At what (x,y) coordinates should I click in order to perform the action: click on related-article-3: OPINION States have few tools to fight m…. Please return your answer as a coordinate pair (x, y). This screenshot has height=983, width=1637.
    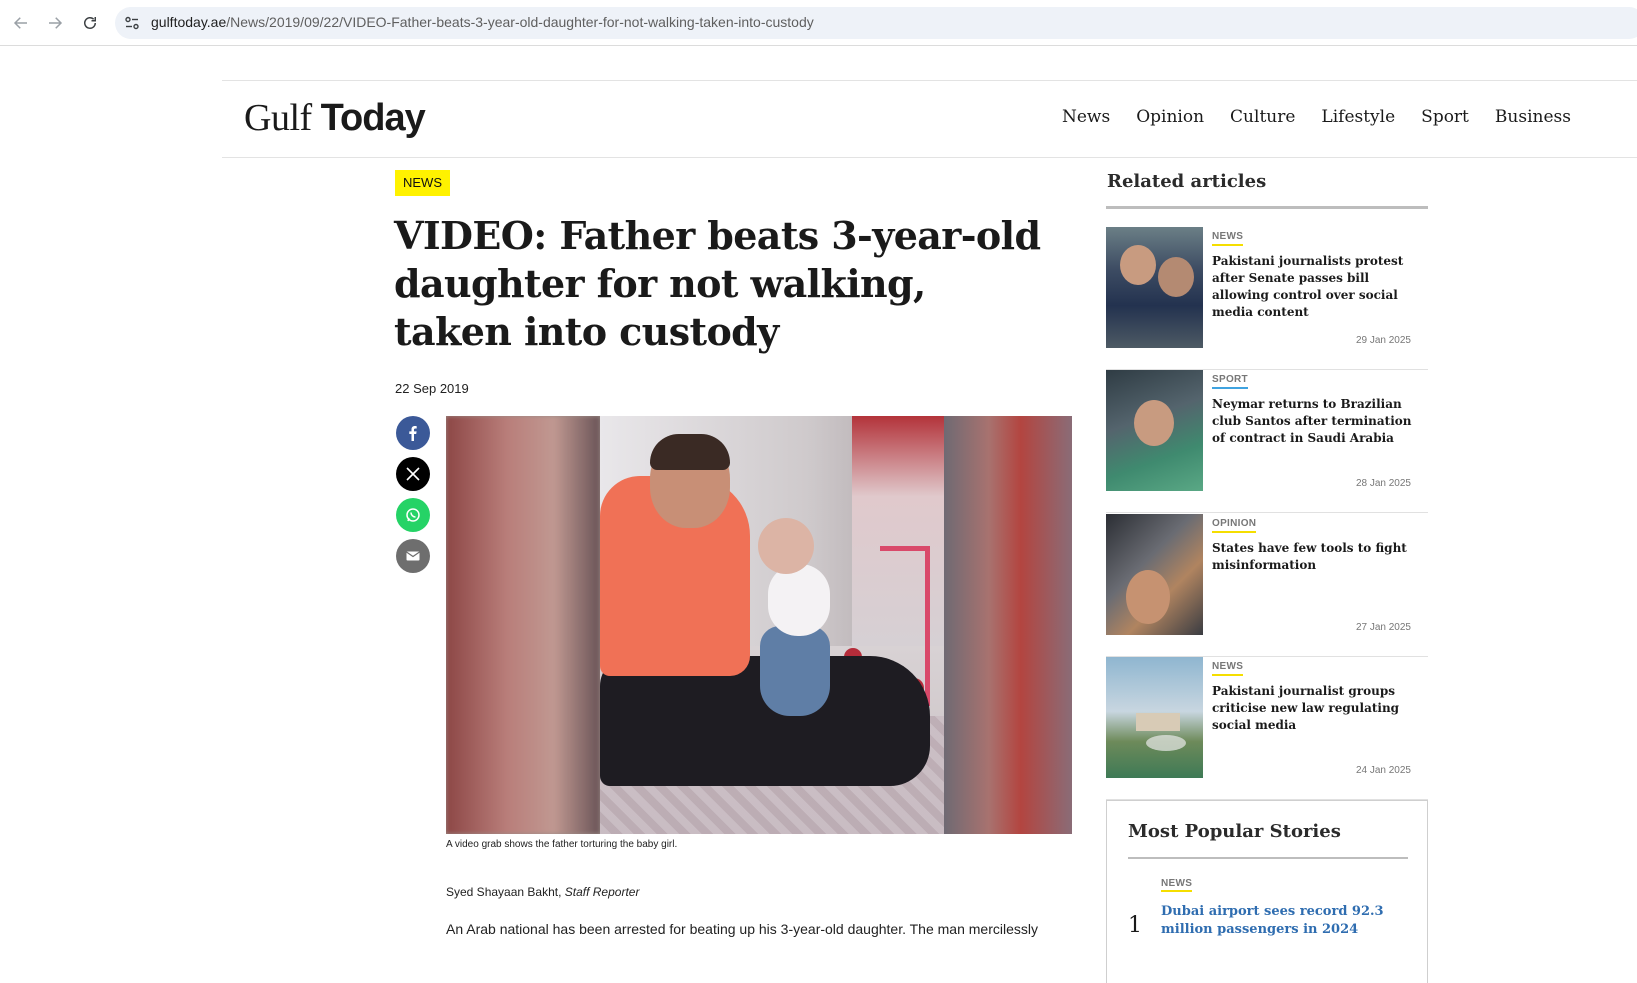
    Looking at the image, I should click on (1267, 585).